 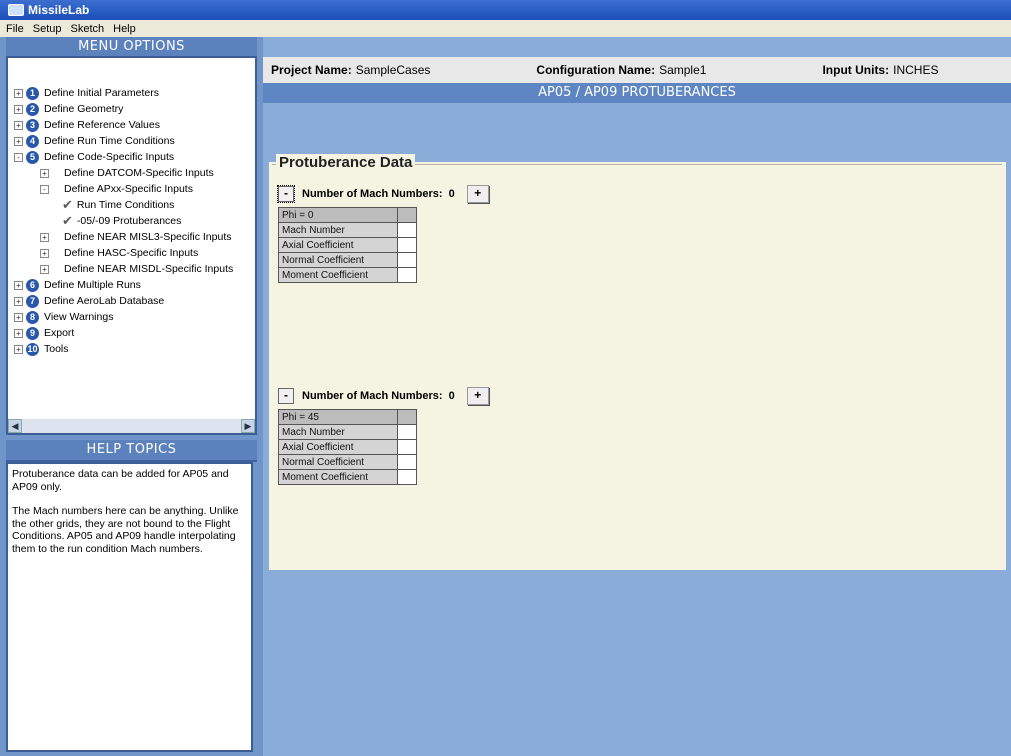 I want to click on menu-item-label: Define DATCOM-Specific Inputs, so click(x=139, y=173).